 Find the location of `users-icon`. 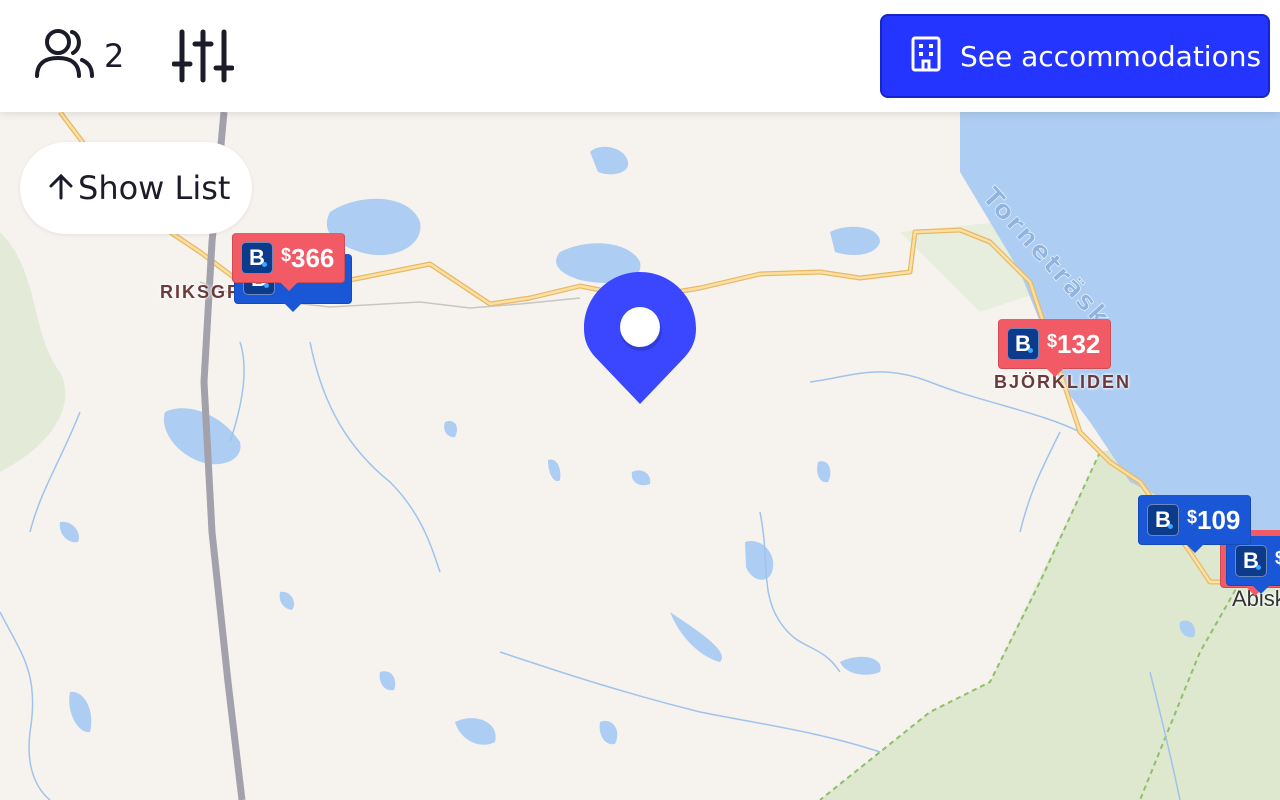

users-icon is located at coordinates (65, 56).